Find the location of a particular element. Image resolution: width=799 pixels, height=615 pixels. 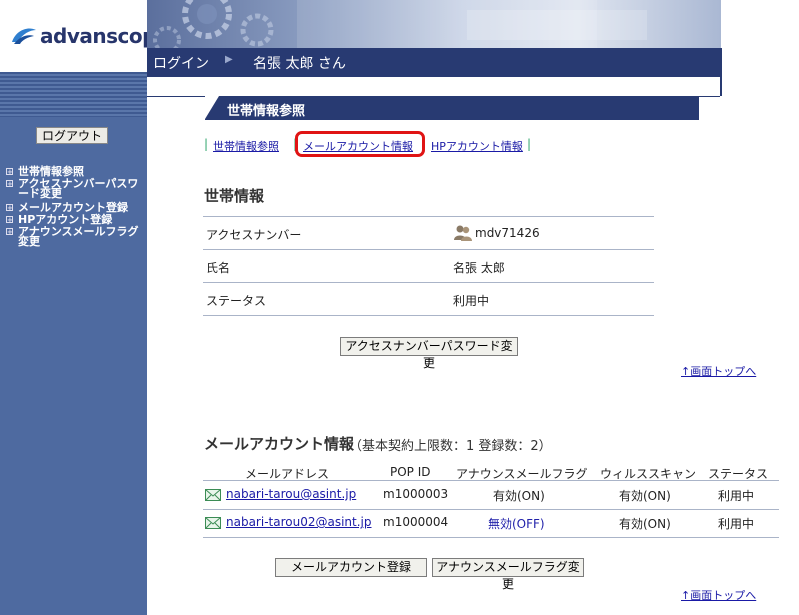

title-notch is located at coordinates (212, 107).